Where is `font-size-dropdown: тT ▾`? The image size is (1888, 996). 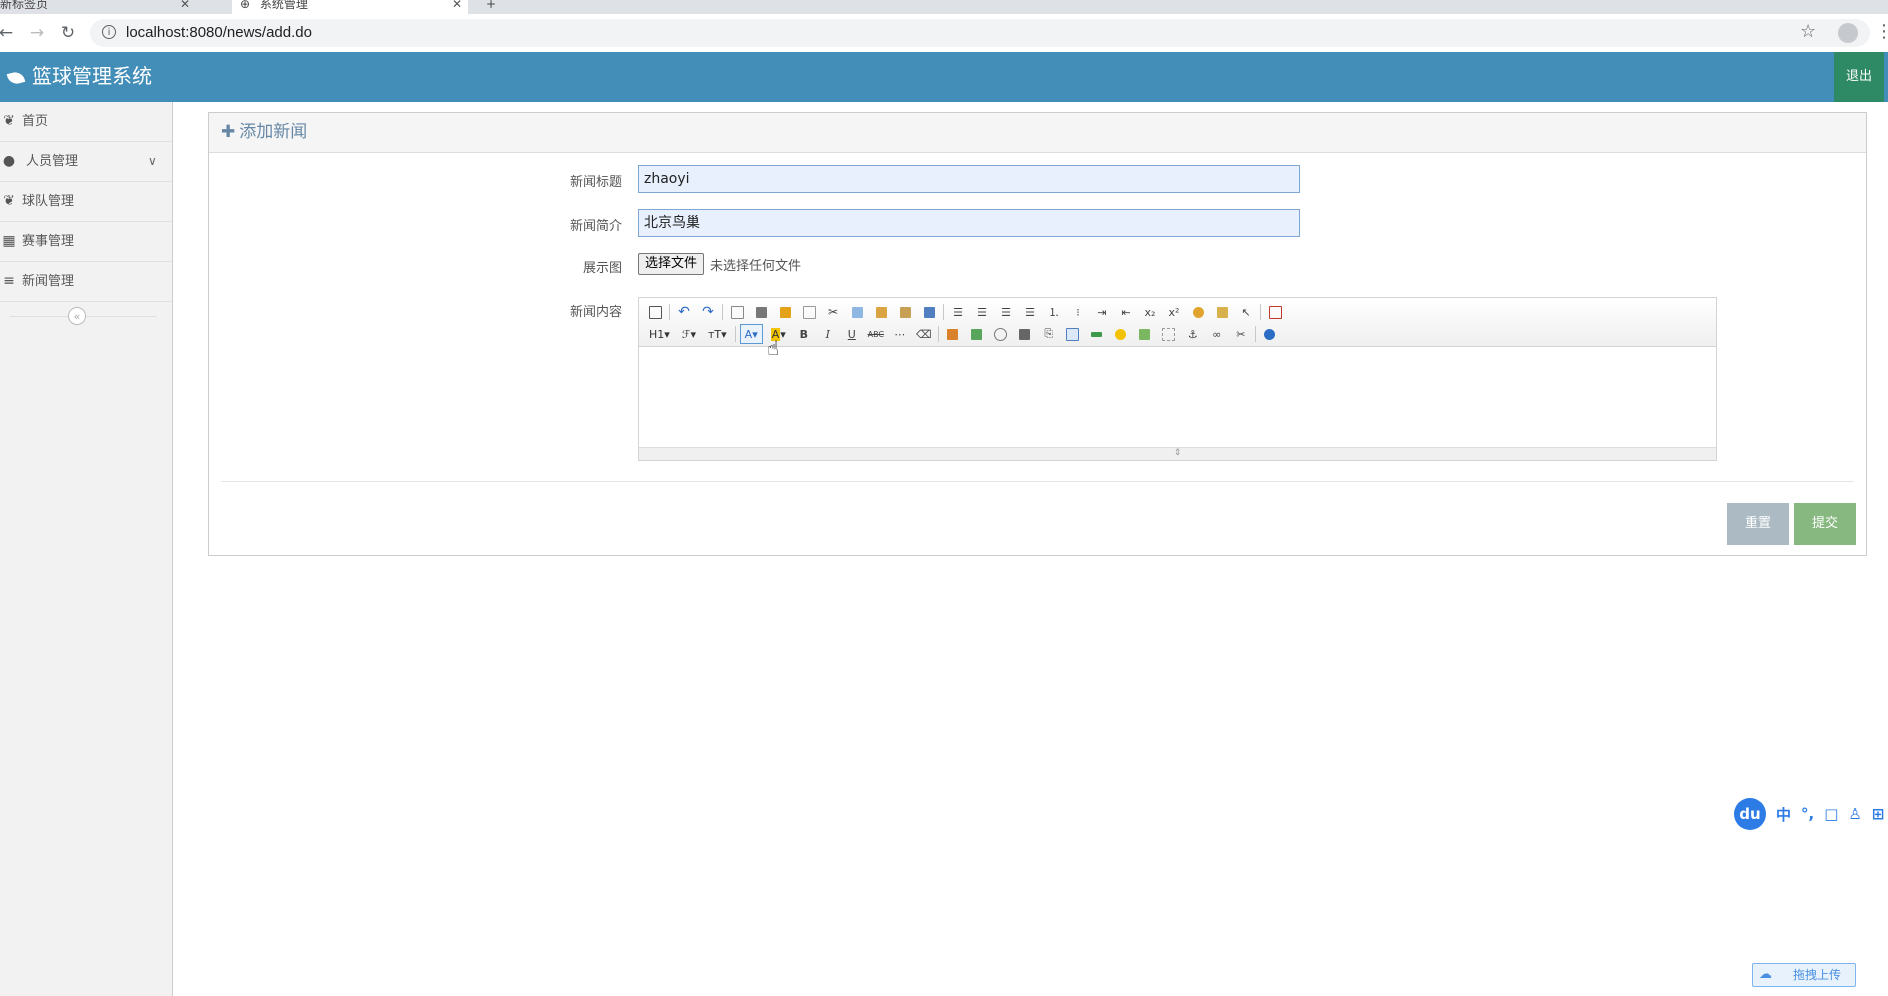 font-size-dropdown: тT ▾ is located at coordinates (717, 334).